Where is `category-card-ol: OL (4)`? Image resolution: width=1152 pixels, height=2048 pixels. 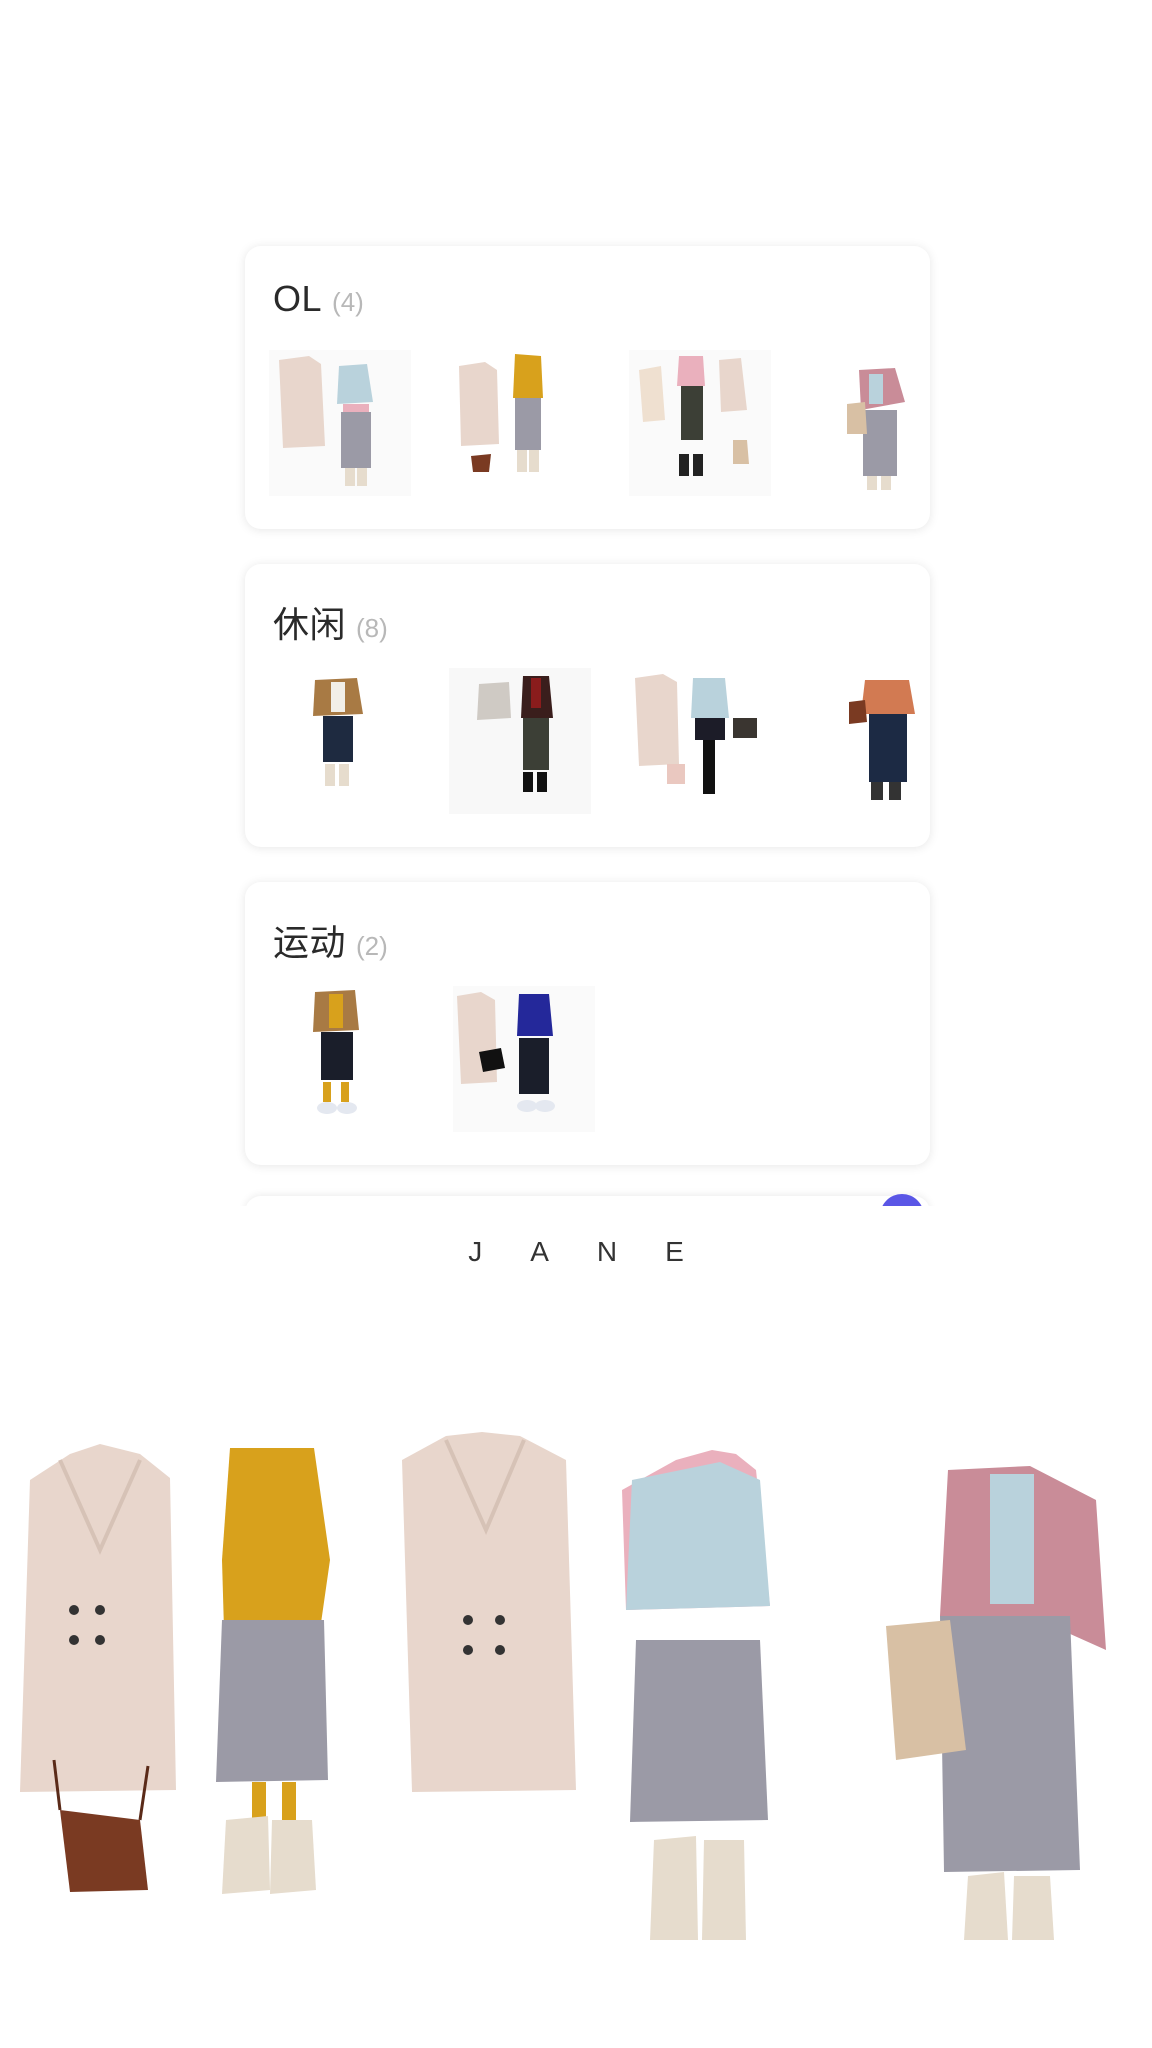
category-card-ol: OL (4) is located at coordinates (587, 387).